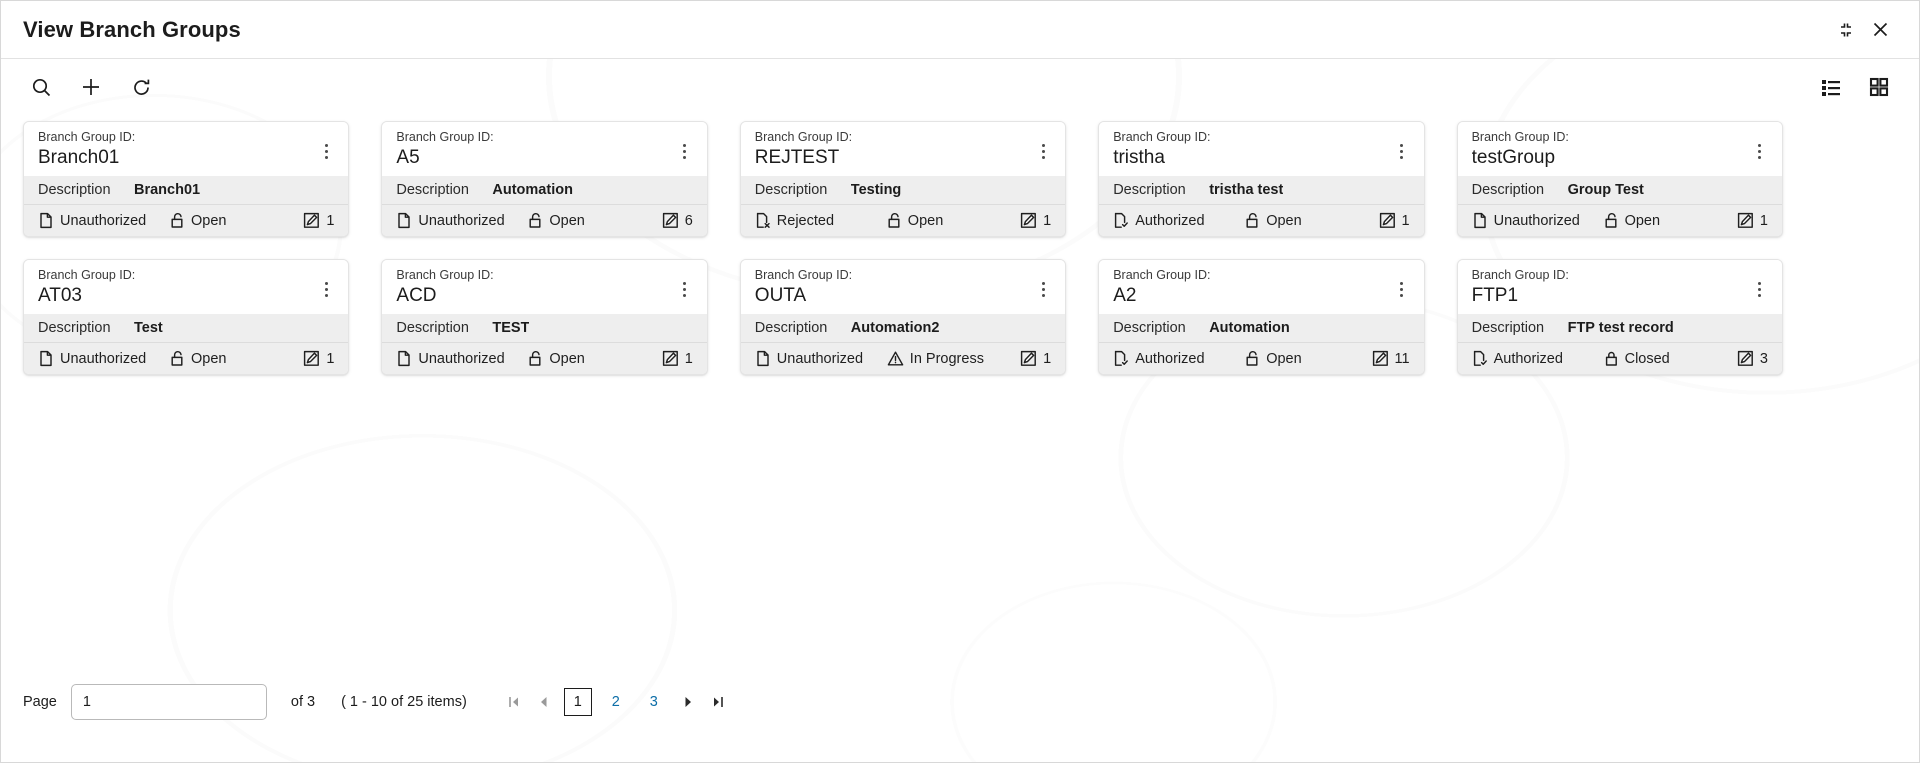 The width and height of the screenshot is (1920, 763). What do you see at coordinates (1846, 30) in the screenshot?
I see `restore-down-icon` at bounding box center [1846, 30].